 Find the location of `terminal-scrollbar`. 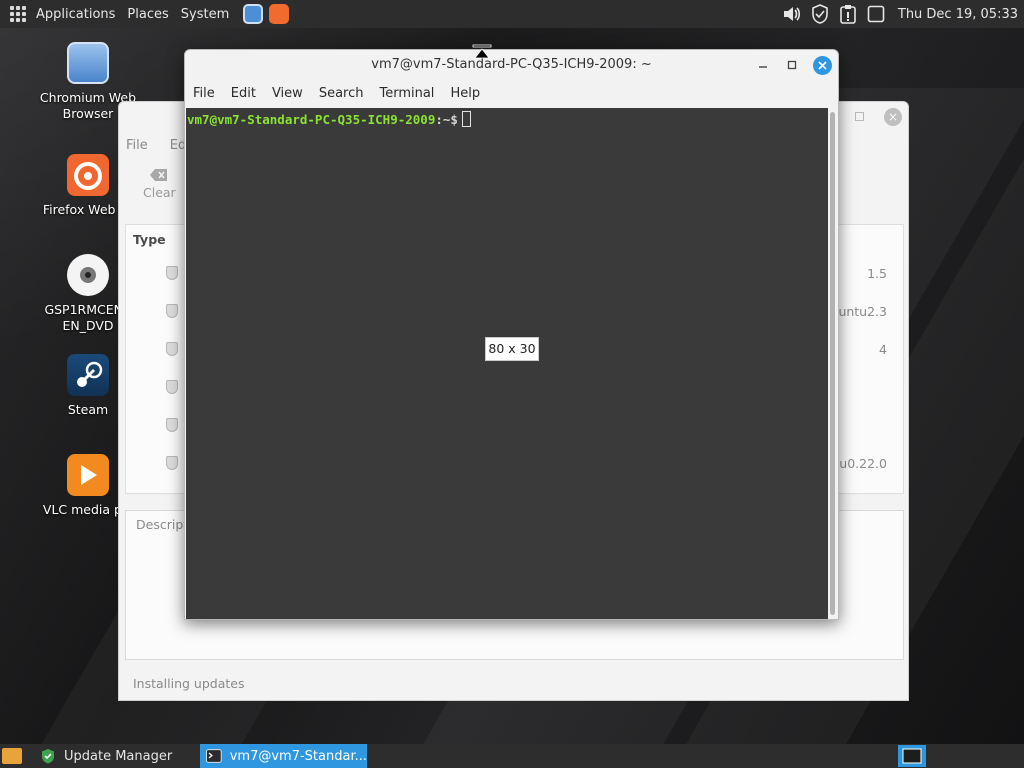

terminal-scrollbar is located at coordinates (833, 363).